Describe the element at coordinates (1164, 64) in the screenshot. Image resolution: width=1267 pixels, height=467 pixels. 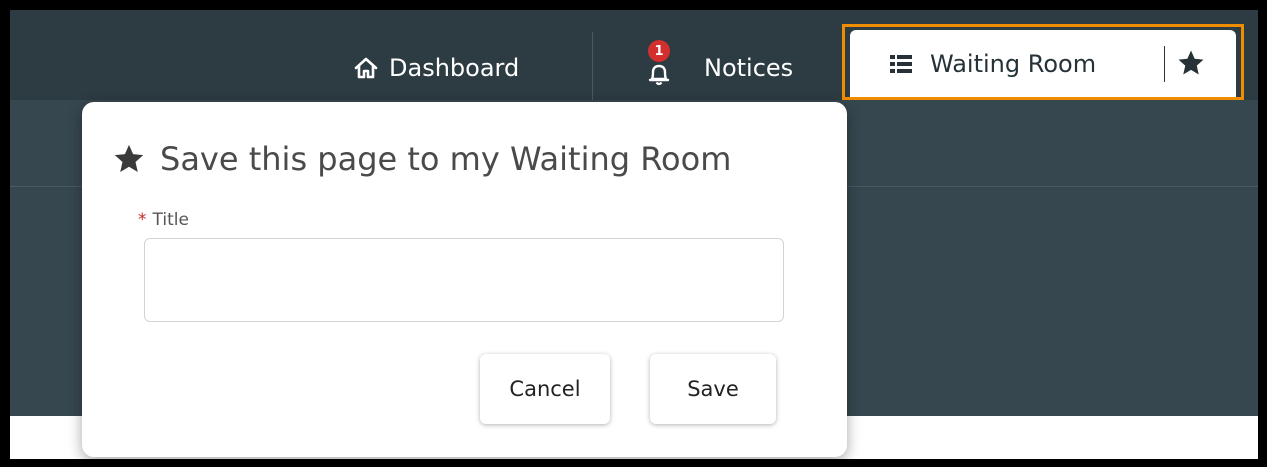
I see `tab-separator` at that location.